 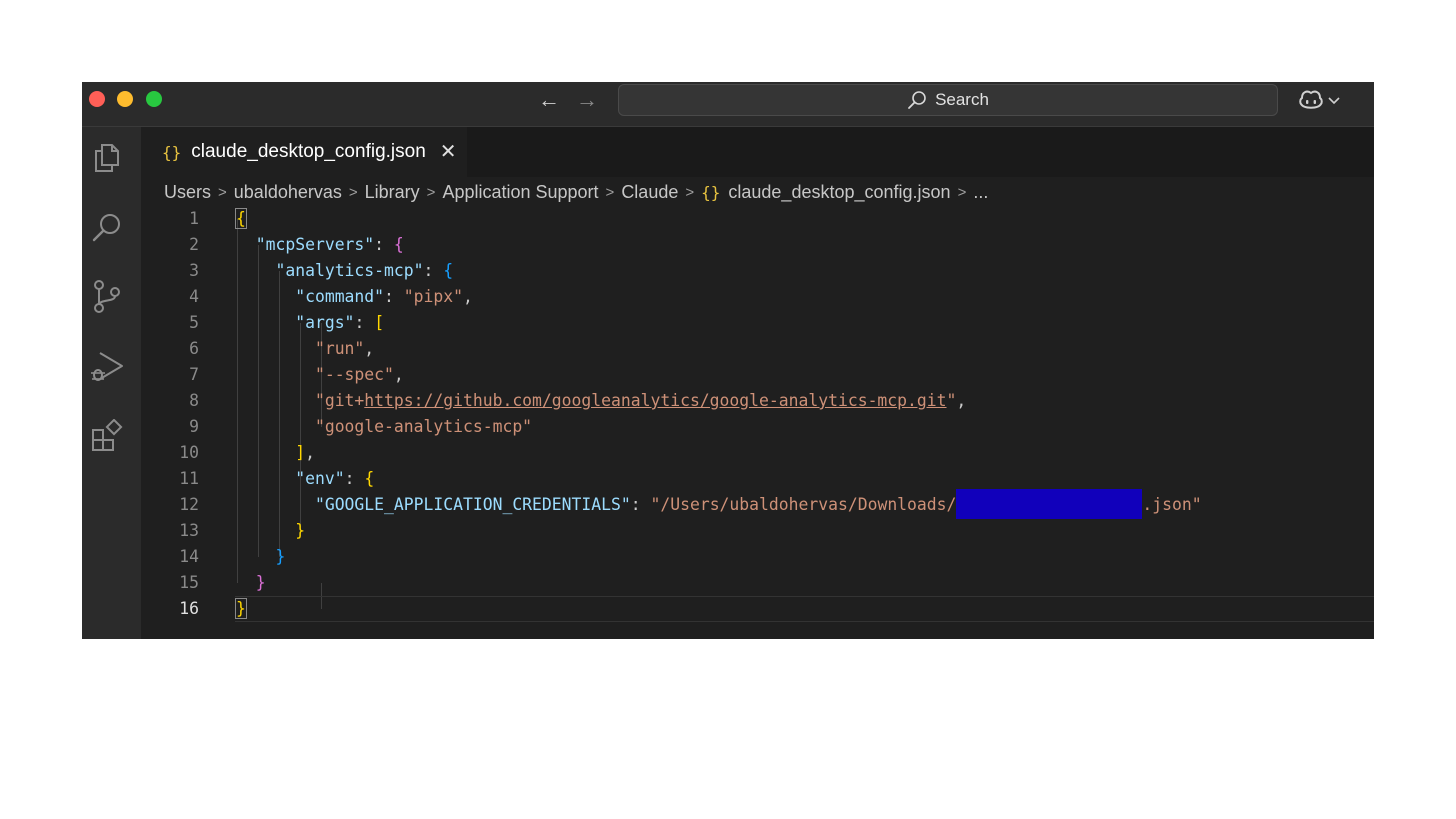 What do you see at coordinates (189, 478) in the screenshot?
I see `line-number: 11` at bounding box center [189, 478].